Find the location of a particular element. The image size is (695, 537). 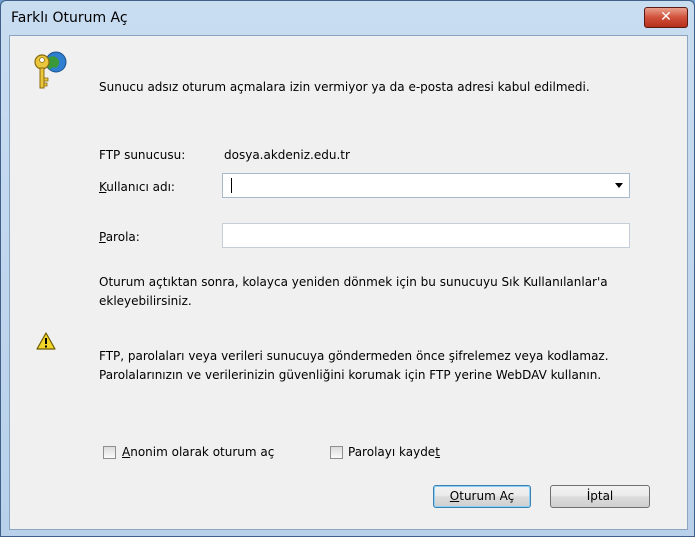

anonymous-mnemonic: A is located at coordinates (126, 452).